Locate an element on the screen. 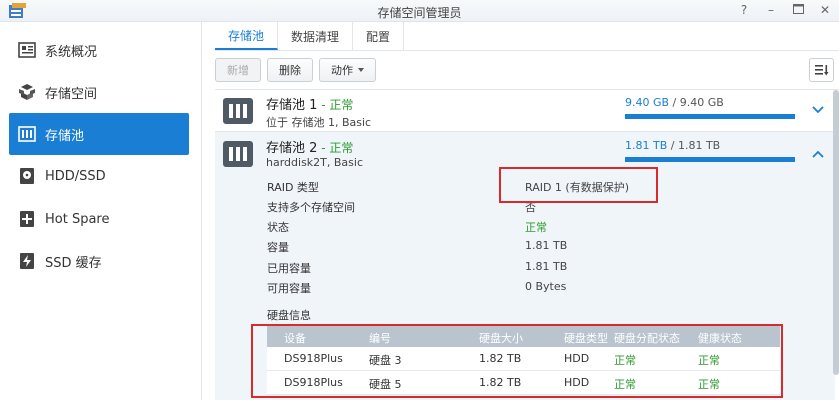  cell-number: 硬盘 3 is located at coordinates (385, 360).